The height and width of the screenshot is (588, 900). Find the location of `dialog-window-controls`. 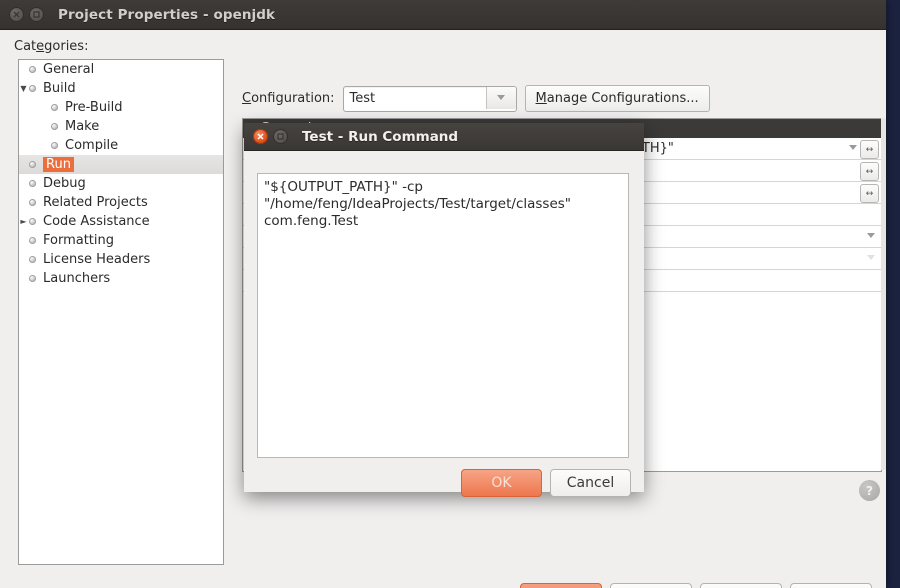

dialog-window-controls is located at coordinates (270, 136).